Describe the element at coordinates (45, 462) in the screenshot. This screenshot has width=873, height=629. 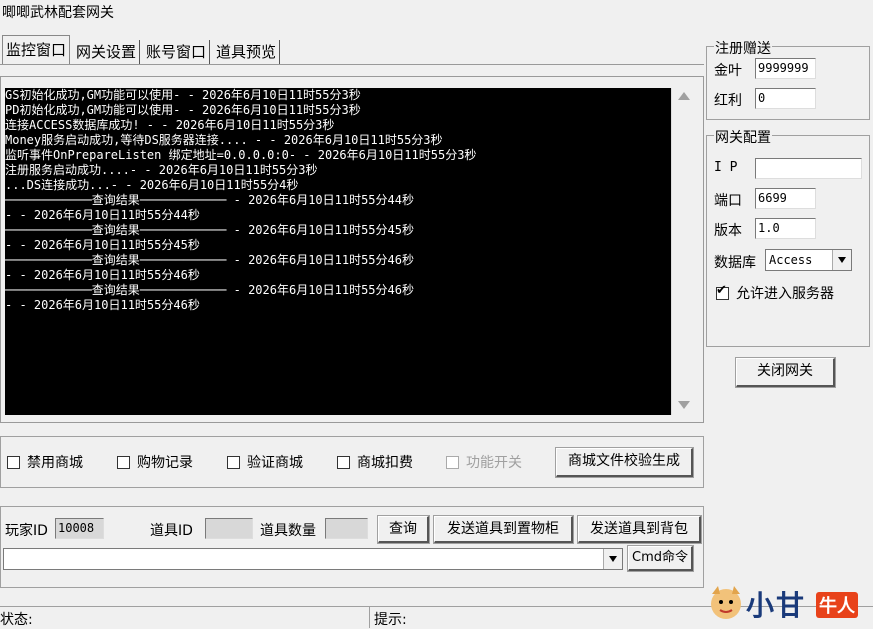
I see `ban-mall-checkbox: 禁用商城` at that location.